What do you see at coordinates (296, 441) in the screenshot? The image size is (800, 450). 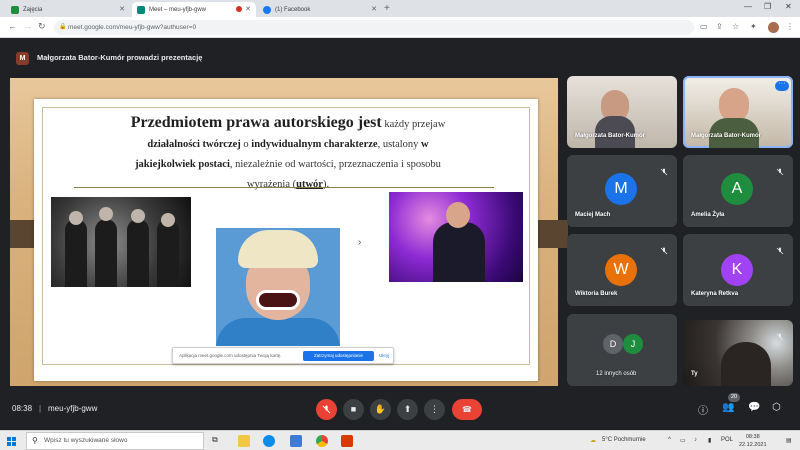 I see `store-icon` at bounding box center [296, 441].